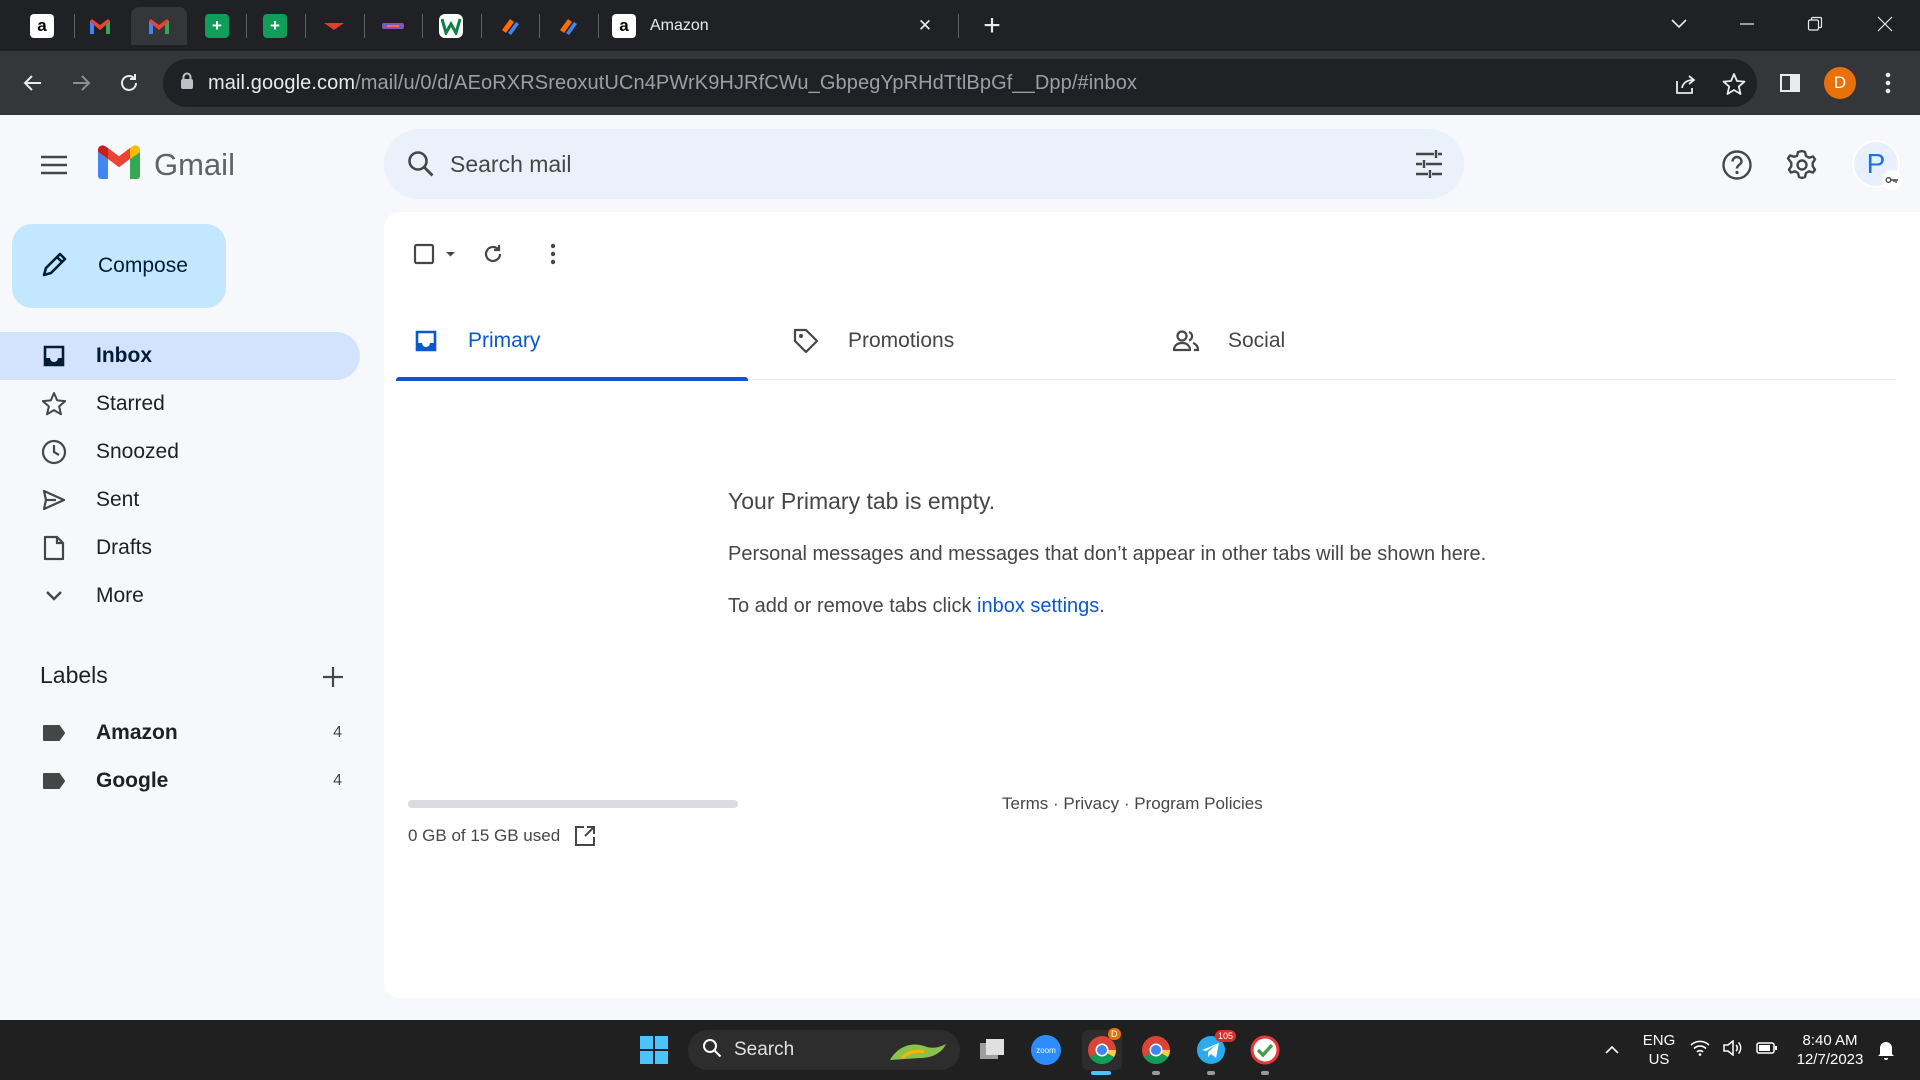  What do you see at coordinates (1815, 24) in the screenshot?
I see `restore-icon` at bounding box center [1815, 24].